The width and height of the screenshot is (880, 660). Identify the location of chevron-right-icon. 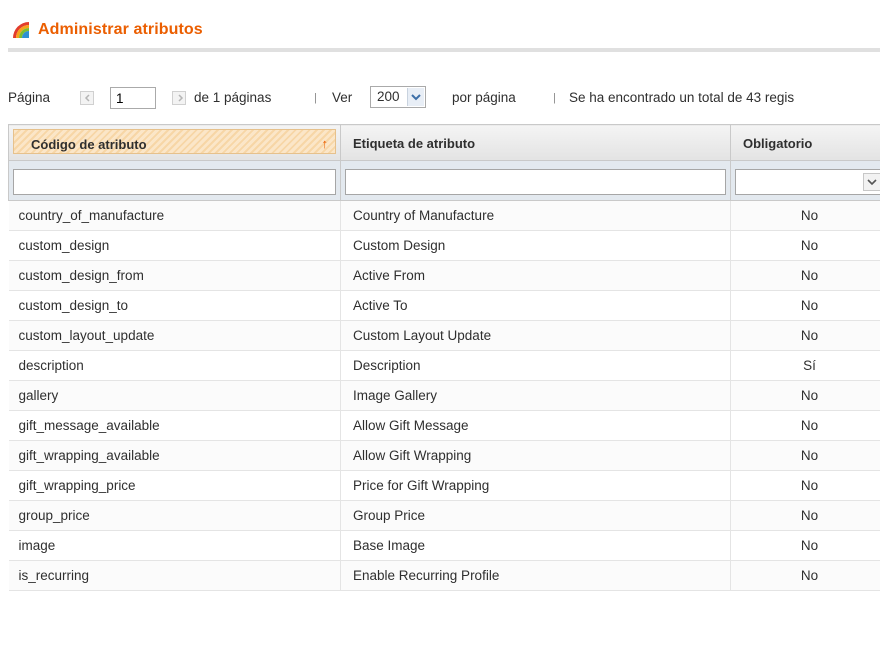
(181, 98).